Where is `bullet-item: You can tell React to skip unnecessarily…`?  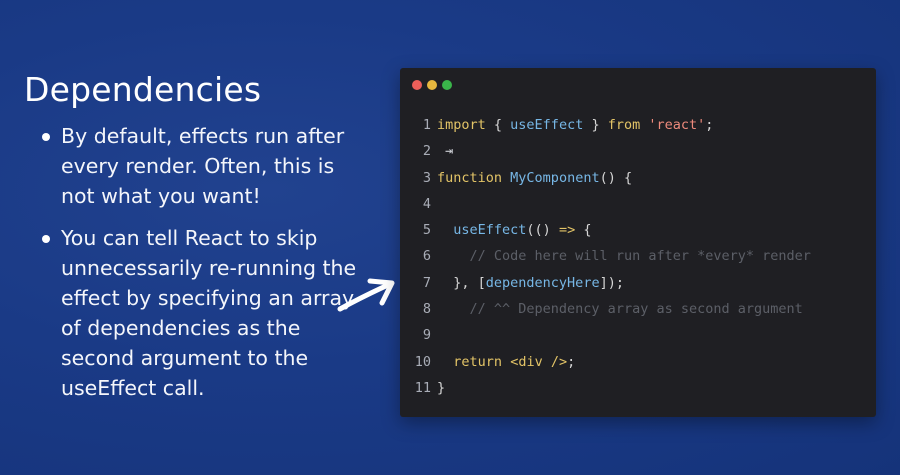
bullet-item: You can tell React to skip unnecessarily… is located at coordinates (196, 313).